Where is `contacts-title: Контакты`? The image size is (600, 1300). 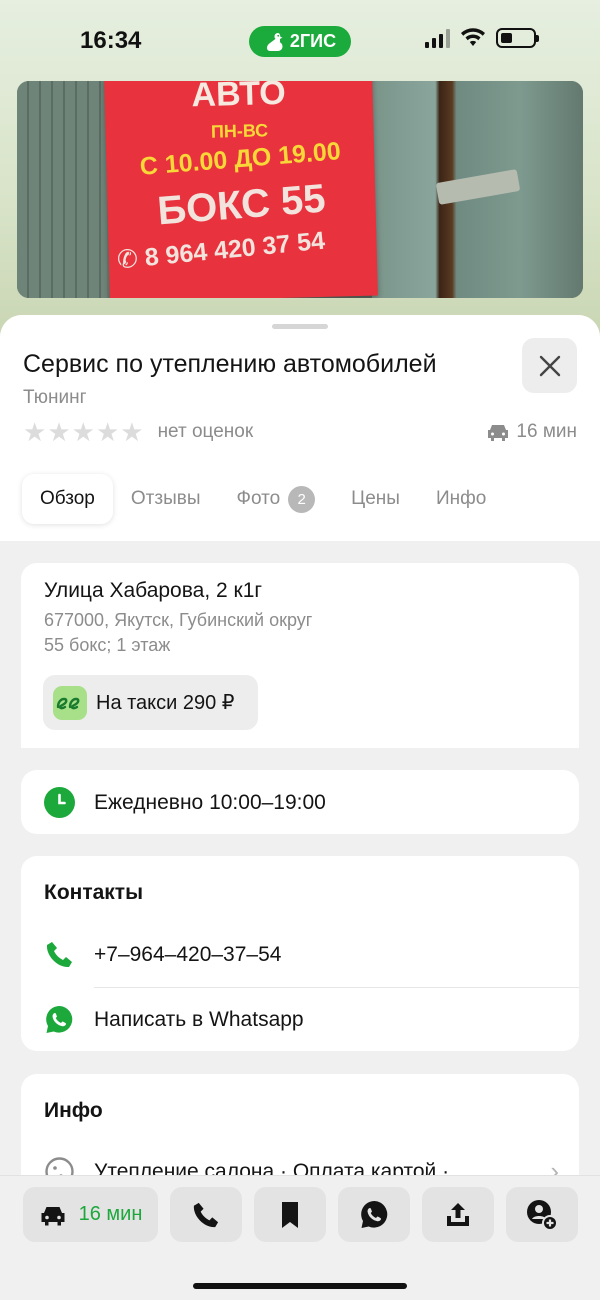 contacts-title: Контакты is located at coordinates (94, 892).